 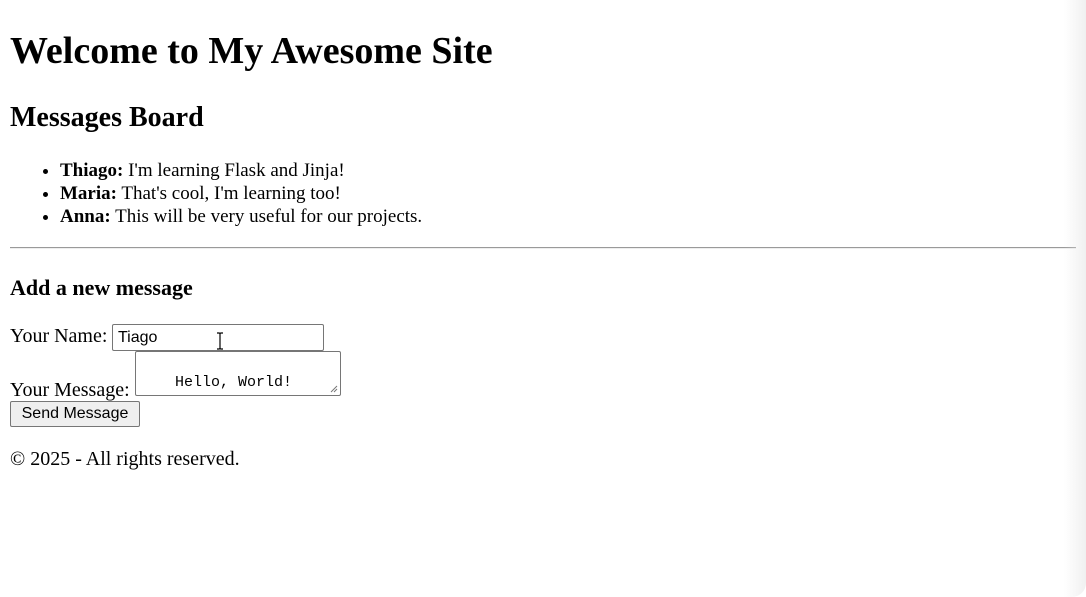 I want to click on resize-handle-icon, so click(x=334, y=389).